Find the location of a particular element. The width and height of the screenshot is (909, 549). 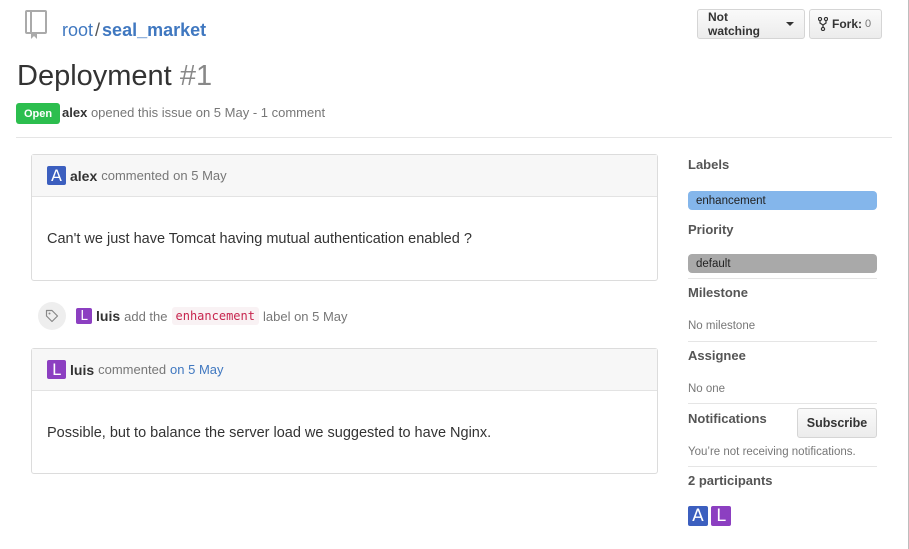

priority-default: default is located at coordinates (782, 263).